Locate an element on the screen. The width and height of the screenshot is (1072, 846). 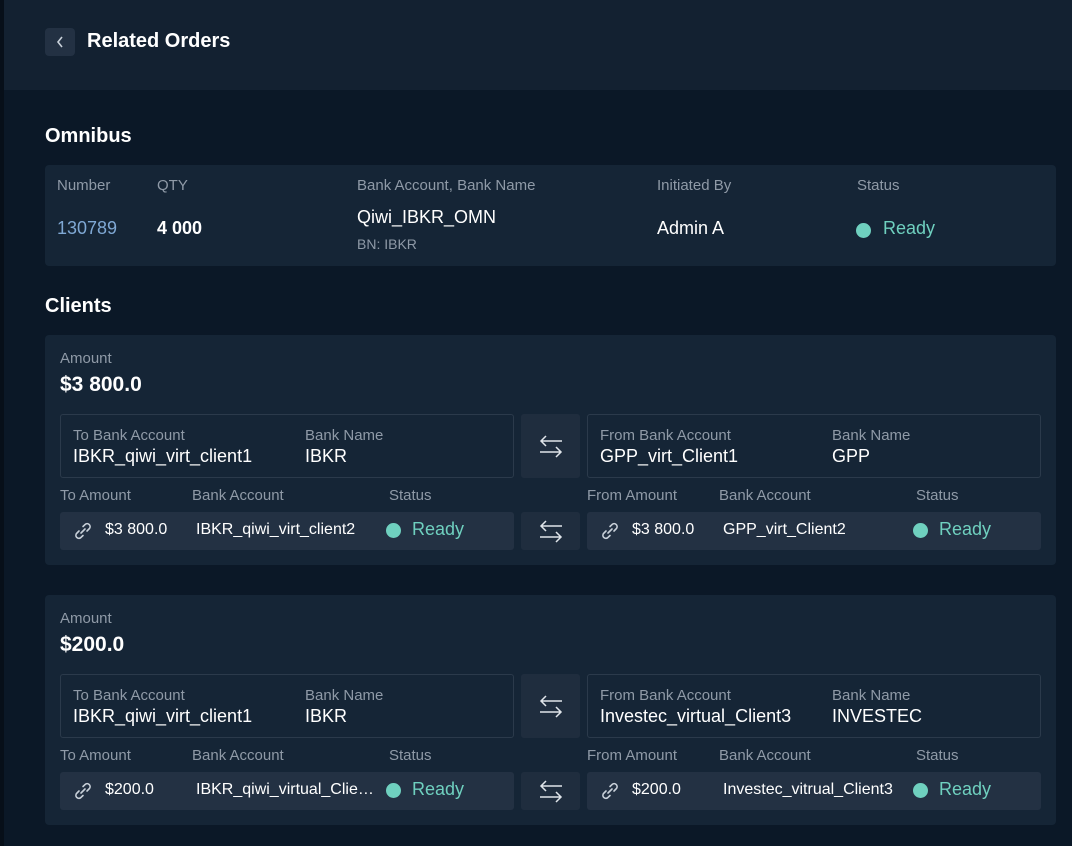
back-button is located at coordinates (60, 42).